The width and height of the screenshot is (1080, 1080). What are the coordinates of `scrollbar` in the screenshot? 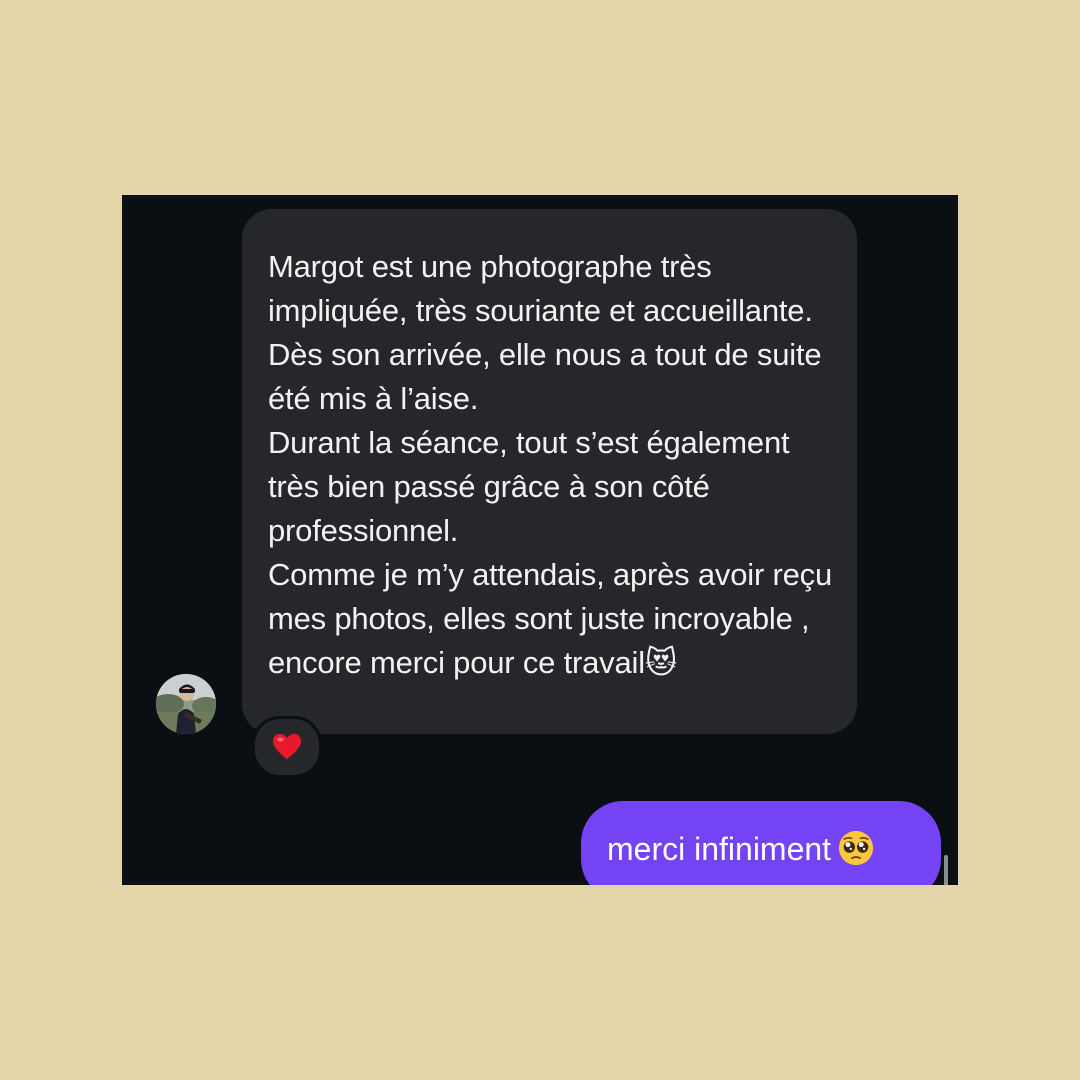 It's located at (946, 870).